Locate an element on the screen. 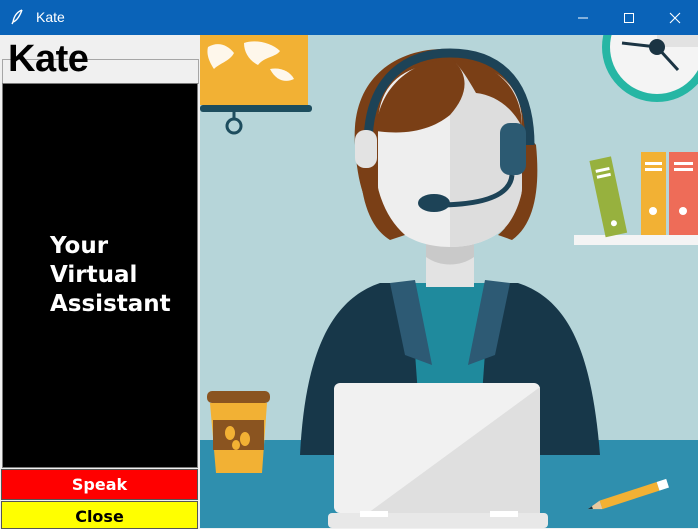 The image size is (698, 529). feather-icon is located at coordinates (17, 17).